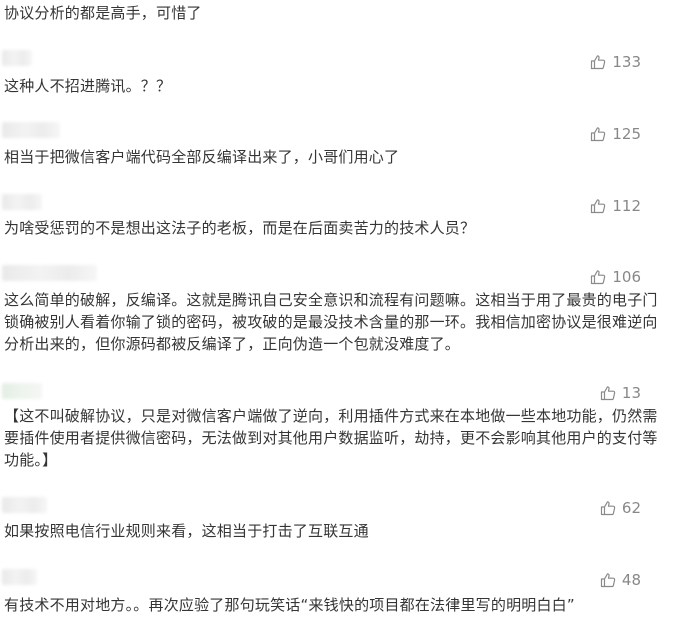 The image size is (673, 633). I want to click on like-button: 106, so click(615, 277).